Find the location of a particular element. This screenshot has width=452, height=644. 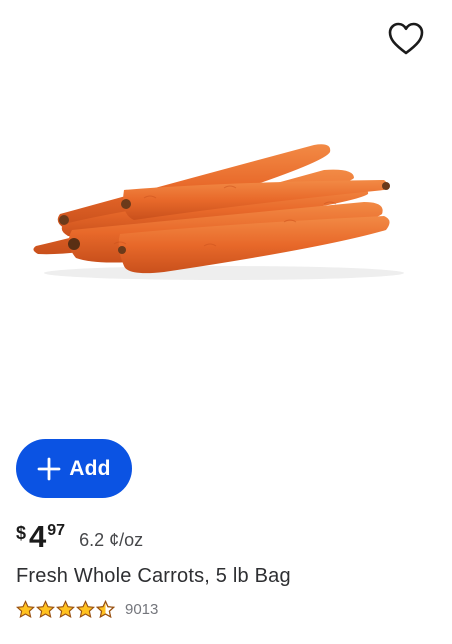

review-count: 9013 is located at coordinates (142, 609).